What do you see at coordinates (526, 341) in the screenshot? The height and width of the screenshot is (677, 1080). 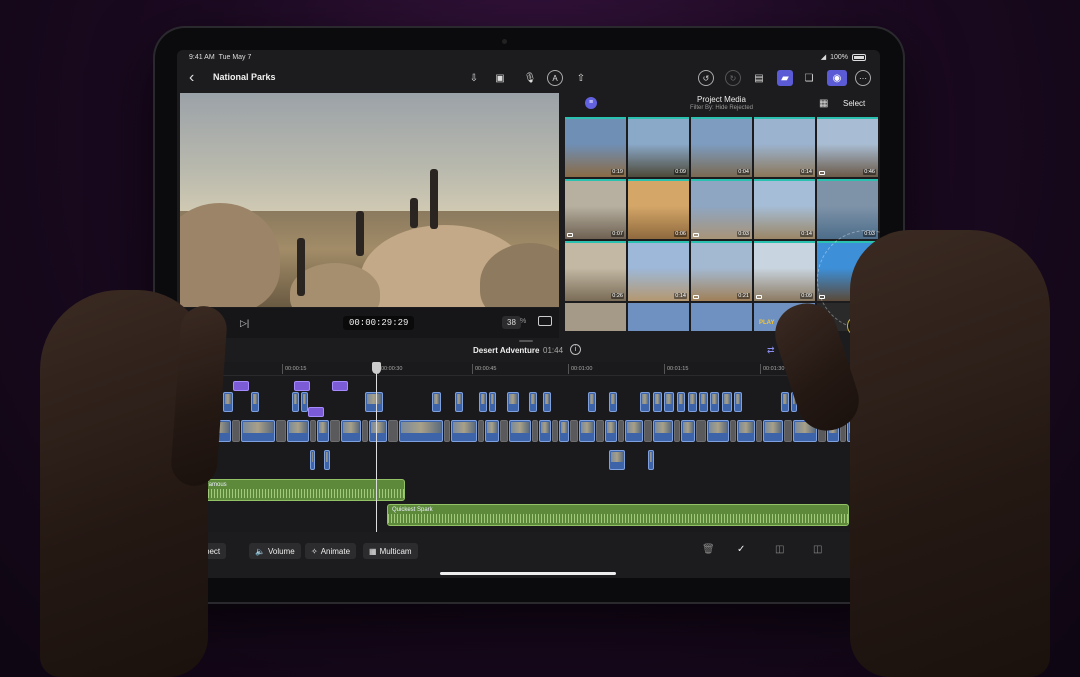 I see `resize-handle` at bounding box center [526, 341].